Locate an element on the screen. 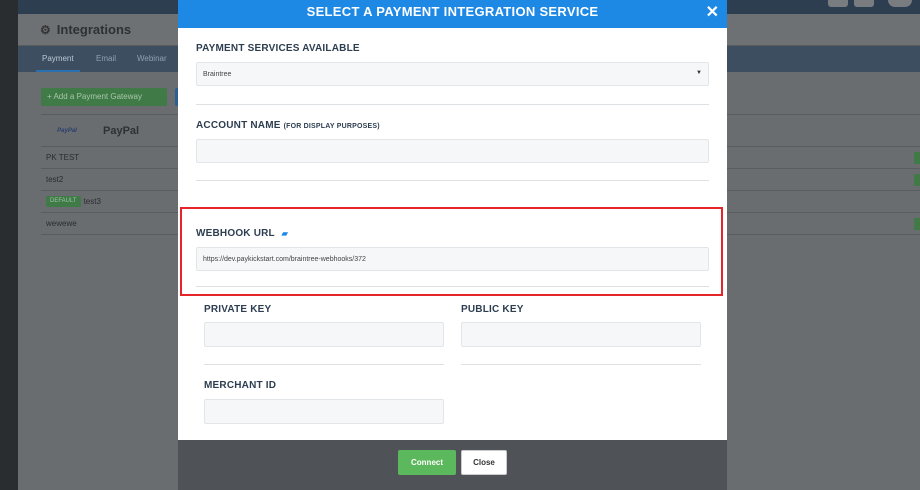  app-sidebar is located at coordinates (9, 245).